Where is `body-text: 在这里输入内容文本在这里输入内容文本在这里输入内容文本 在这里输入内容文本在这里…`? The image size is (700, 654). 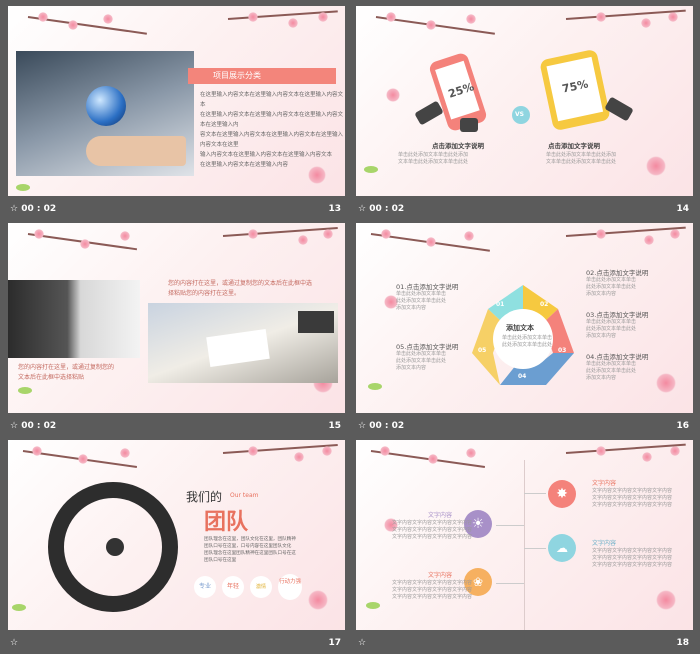
body-text: 在这里输入内容文本在这里输入内容文本在这里输入内容文本 在这里输入内容文本在这里… is located at coordinates (272, 130).